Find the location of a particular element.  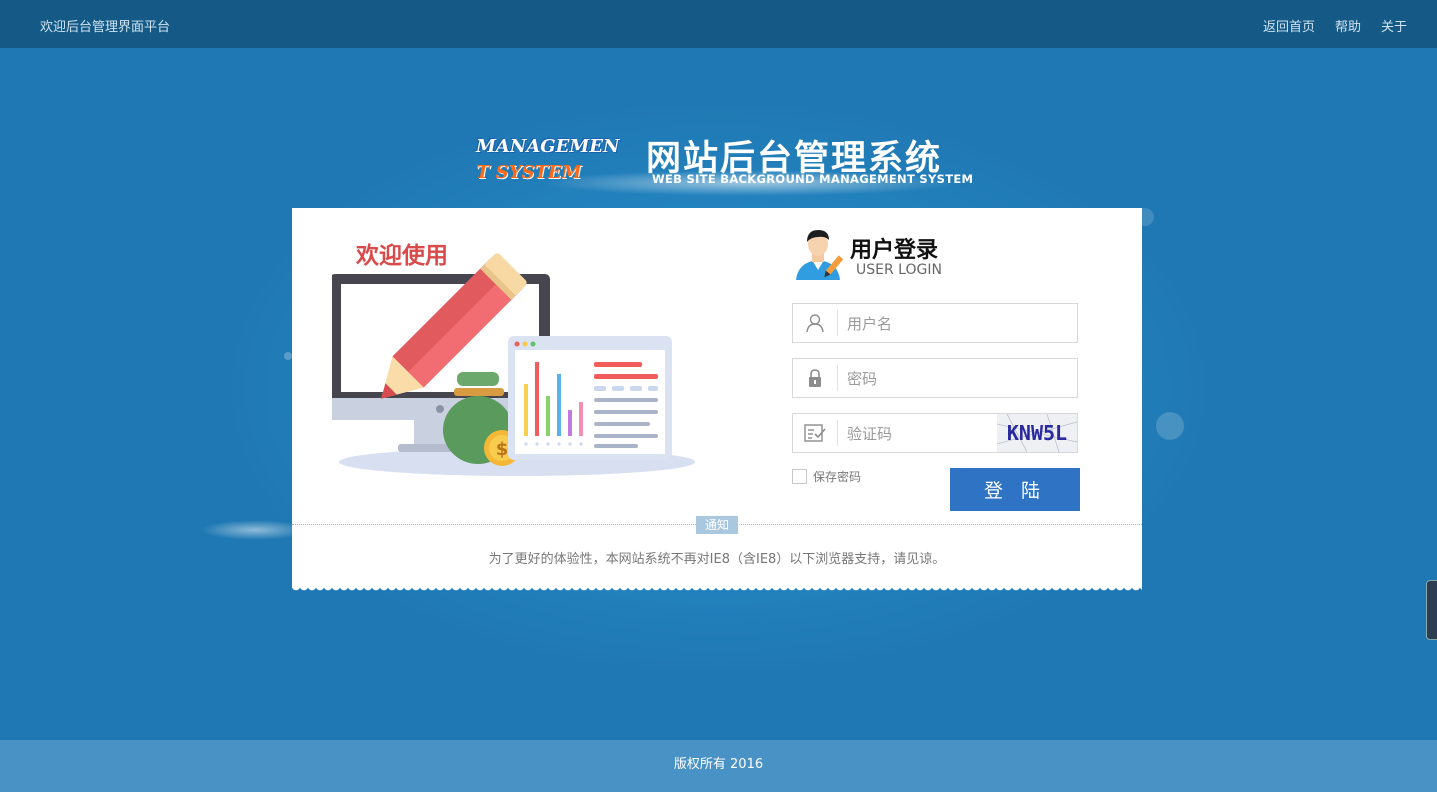

copyright-text: 版权所有 2016 is located at coordinates (718, 764).